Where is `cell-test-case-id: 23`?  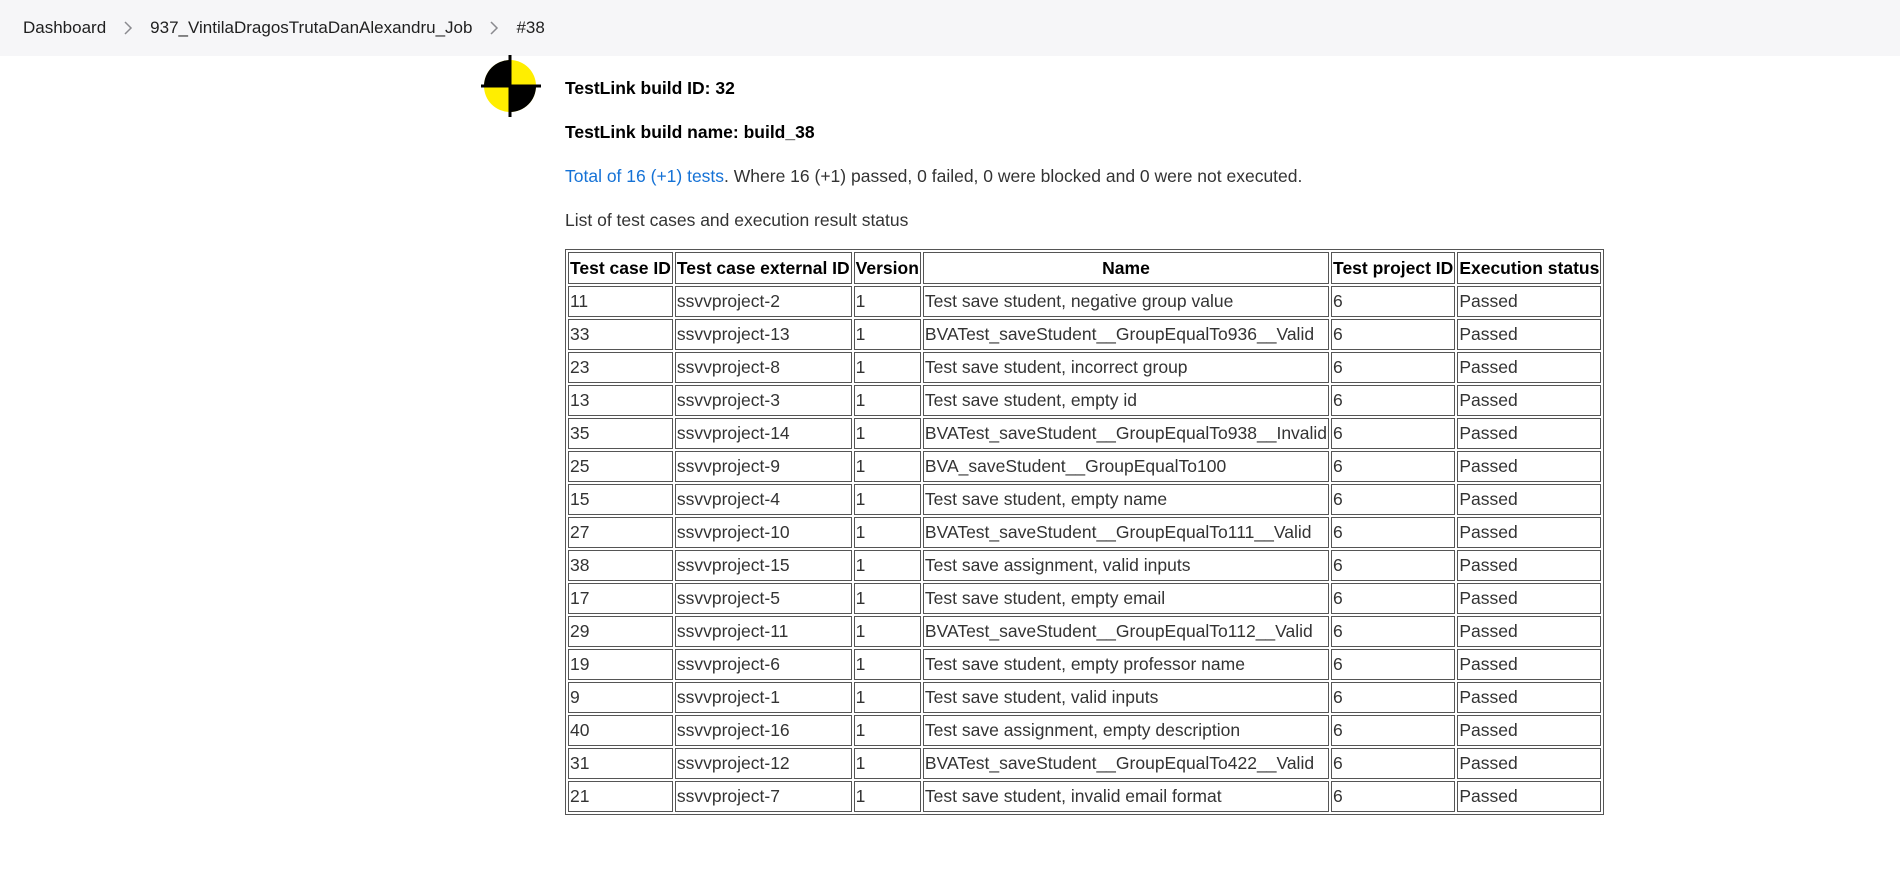 cell-test-case-id: 23 is located at coordinates (620, 367).